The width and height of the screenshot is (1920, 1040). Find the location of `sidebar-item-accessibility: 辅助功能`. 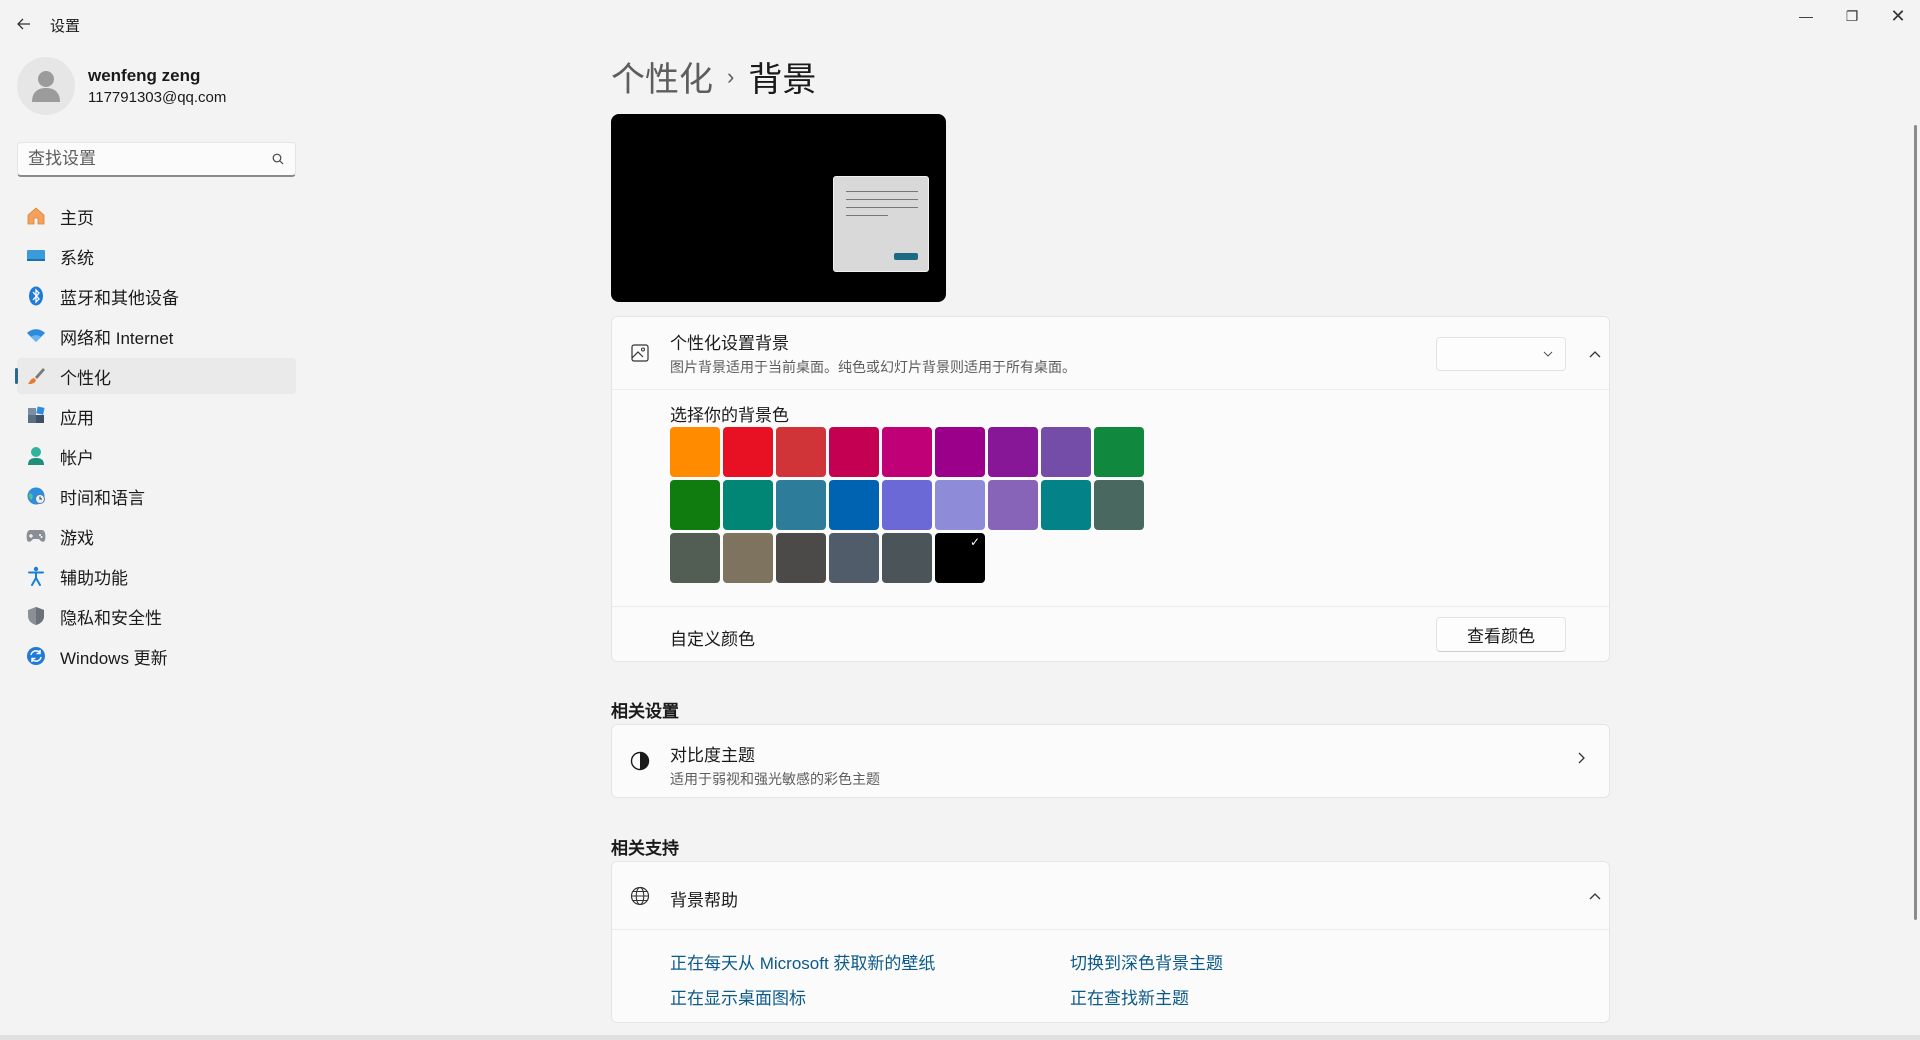

sidebar-item-accessibility: 辅助功能 is located at coordinates (156, 576).